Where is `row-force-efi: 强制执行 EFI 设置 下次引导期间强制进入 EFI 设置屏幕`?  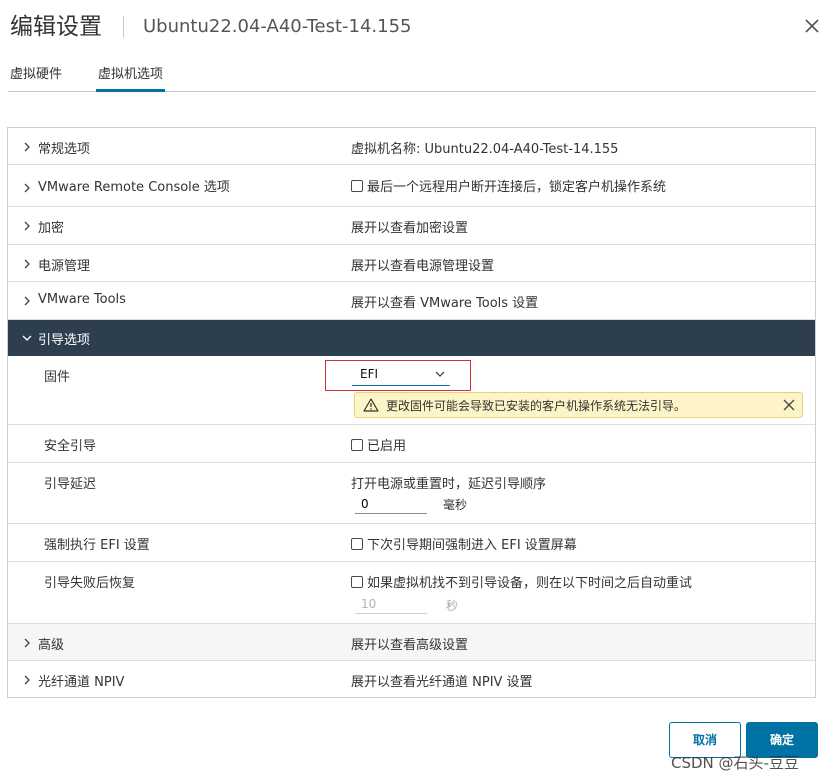
row-force-efi: 强制执行 EFI 设置 下次引导期间强制进入 EFI 设置屏幕 is located at coordinates (411, 543).